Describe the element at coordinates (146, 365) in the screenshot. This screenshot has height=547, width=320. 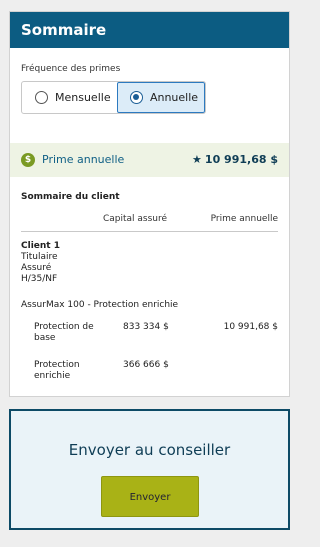
I see `row-capital: 366 666 $` at that location.